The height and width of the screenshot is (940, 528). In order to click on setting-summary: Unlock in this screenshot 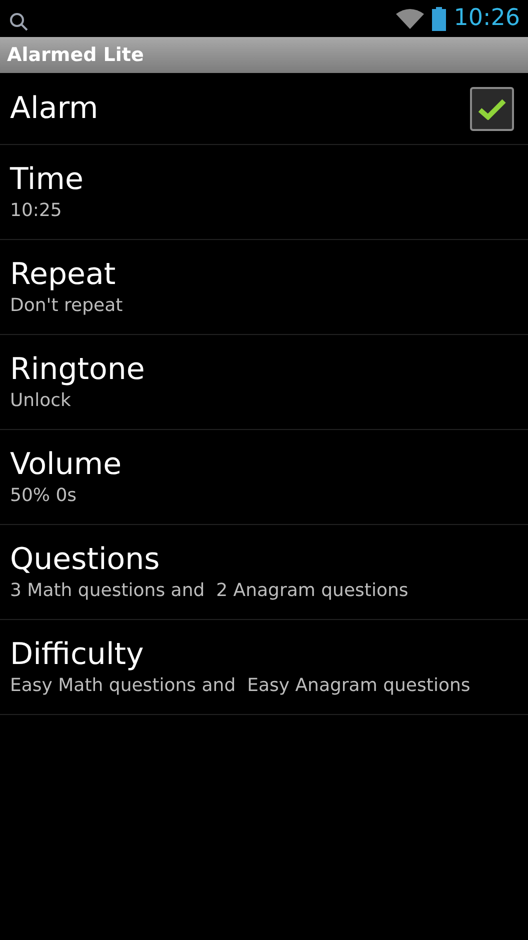, I will do `click(41, 401)`.